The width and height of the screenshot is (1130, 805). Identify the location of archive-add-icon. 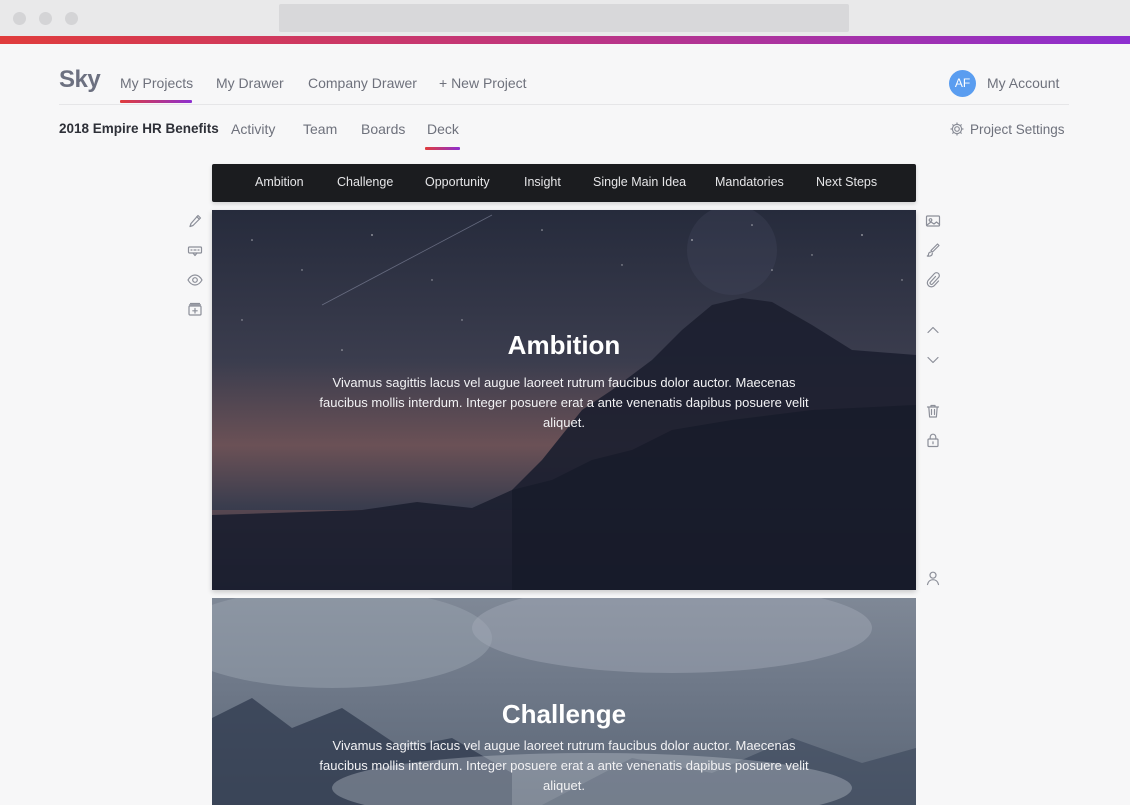
(195, 309).